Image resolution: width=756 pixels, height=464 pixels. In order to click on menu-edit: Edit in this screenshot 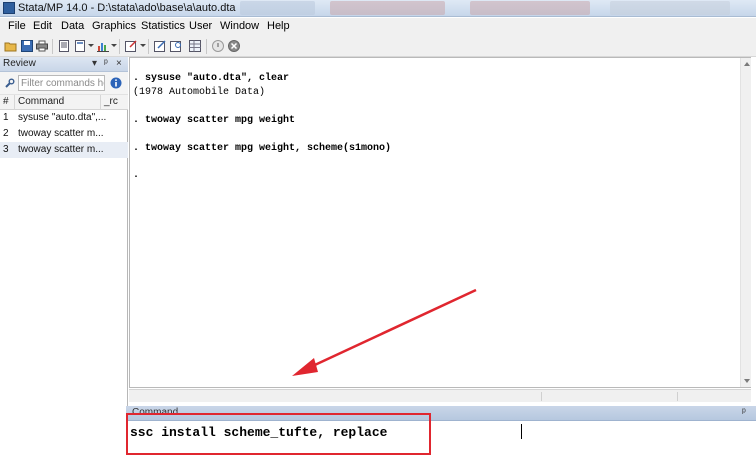, I will do `click(42, 26)`.